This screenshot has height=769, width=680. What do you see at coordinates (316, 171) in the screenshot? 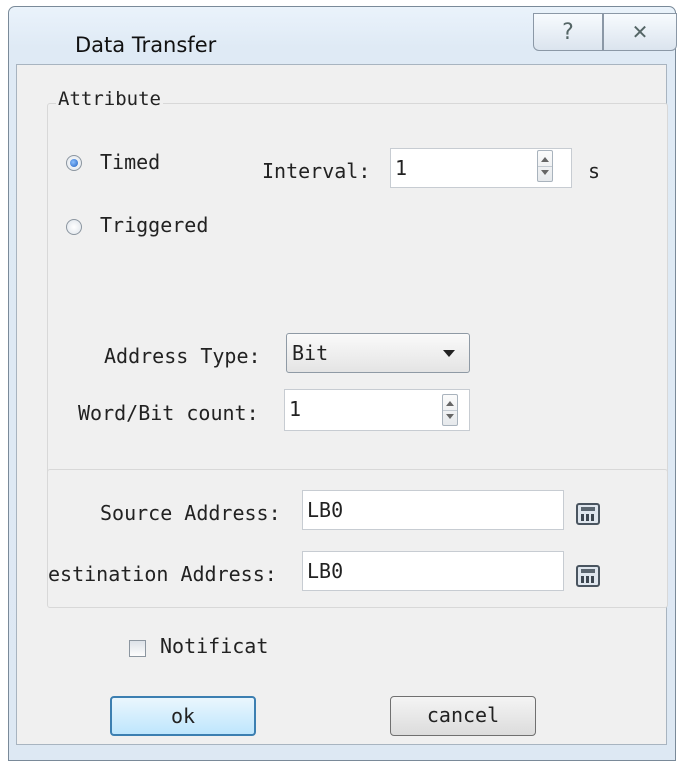
I see `interval-label: Interval:` at bounding box center [316, 171].